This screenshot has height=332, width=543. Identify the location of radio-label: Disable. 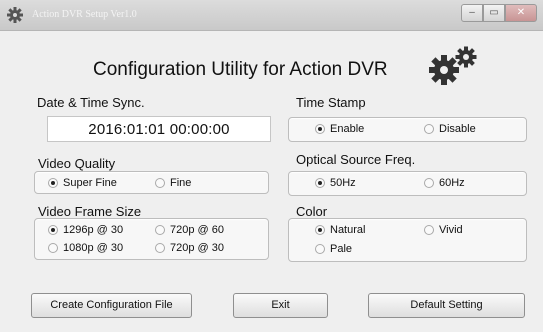
(457, 129).